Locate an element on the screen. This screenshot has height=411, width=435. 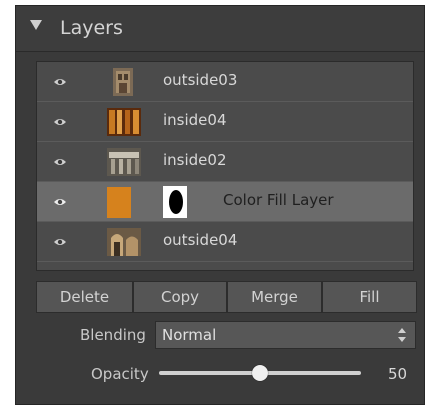
blending-label: Blending is located at coordinates (113, 335).